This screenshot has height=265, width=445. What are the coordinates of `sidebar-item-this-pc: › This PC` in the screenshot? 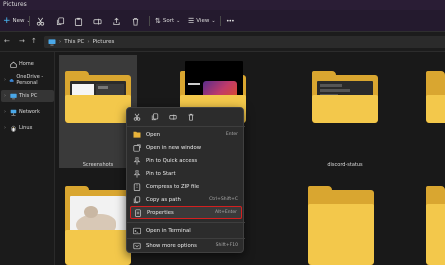 It's located at (27, 96).